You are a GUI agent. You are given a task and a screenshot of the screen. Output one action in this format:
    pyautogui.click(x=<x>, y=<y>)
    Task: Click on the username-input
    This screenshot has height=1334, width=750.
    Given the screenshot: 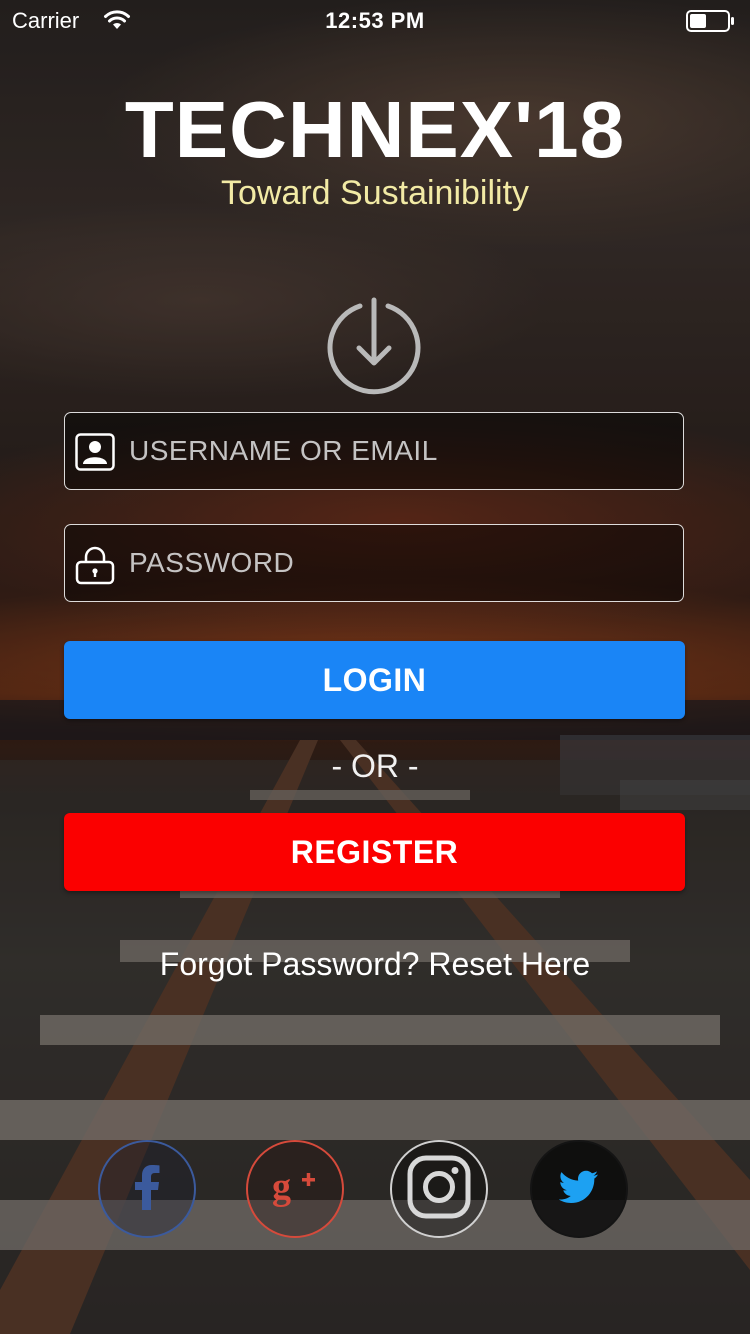 What is the action you would take?
    pyautogui.click(x=399, y=451)
    